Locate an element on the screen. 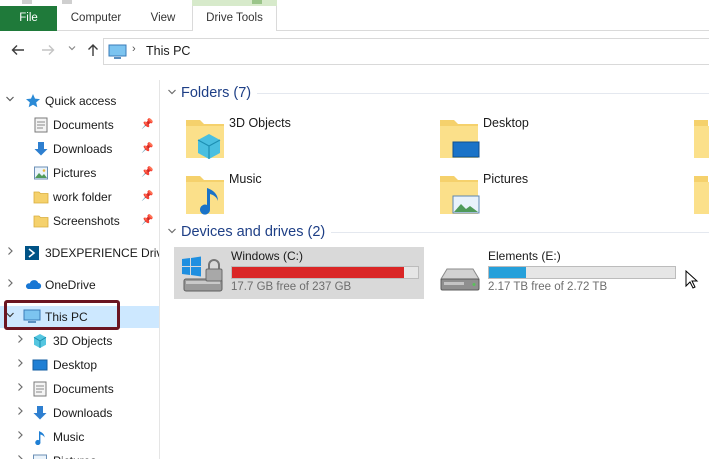 The width and height of the screenshot is (709, 459). desktop-icon is located at coordinates (40, 365).